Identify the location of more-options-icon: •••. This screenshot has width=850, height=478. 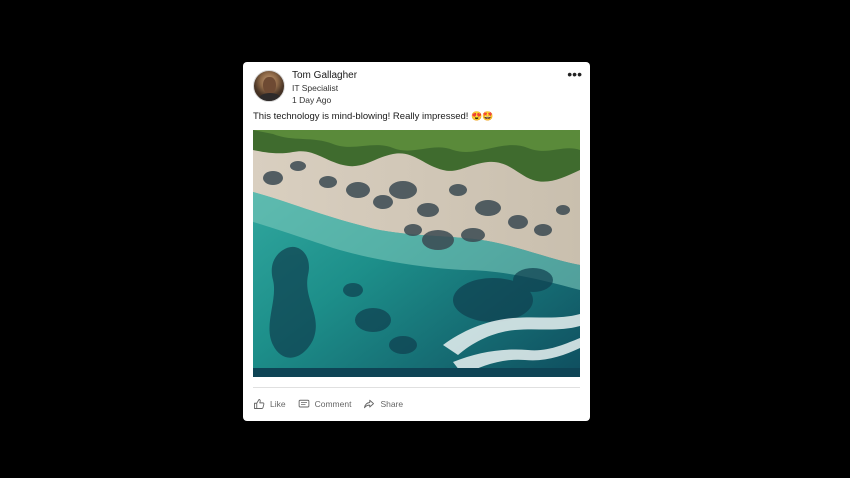
(574, 74).